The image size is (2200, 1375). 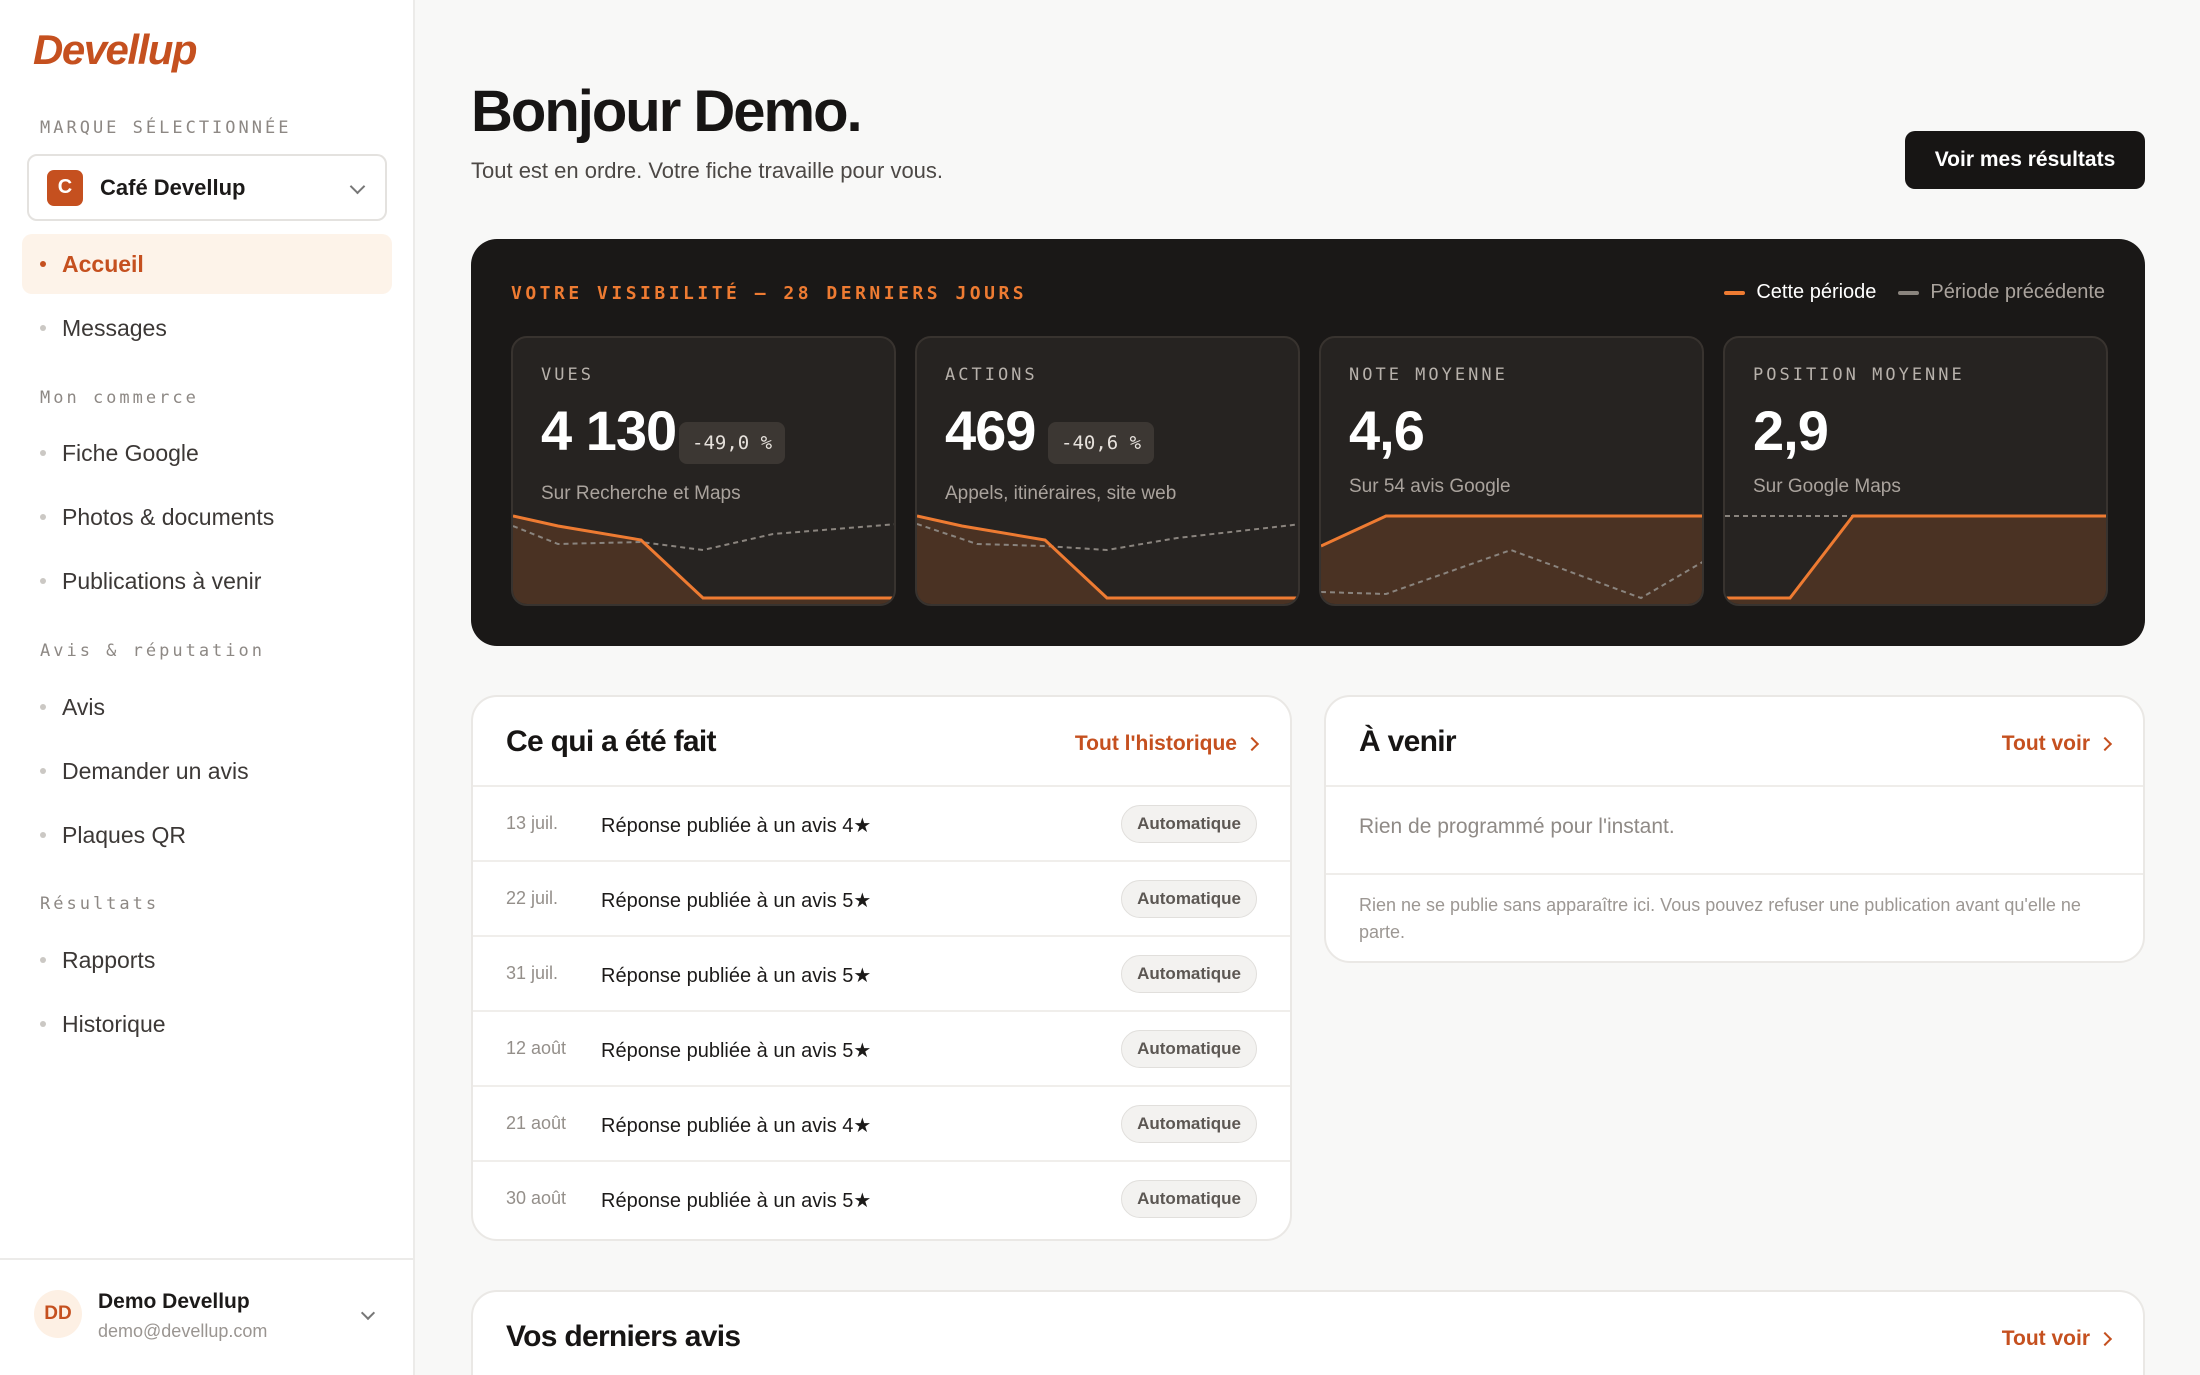 I want to click on see-all-reviews-link: Tout voir, so click(x=2057, y=1339).